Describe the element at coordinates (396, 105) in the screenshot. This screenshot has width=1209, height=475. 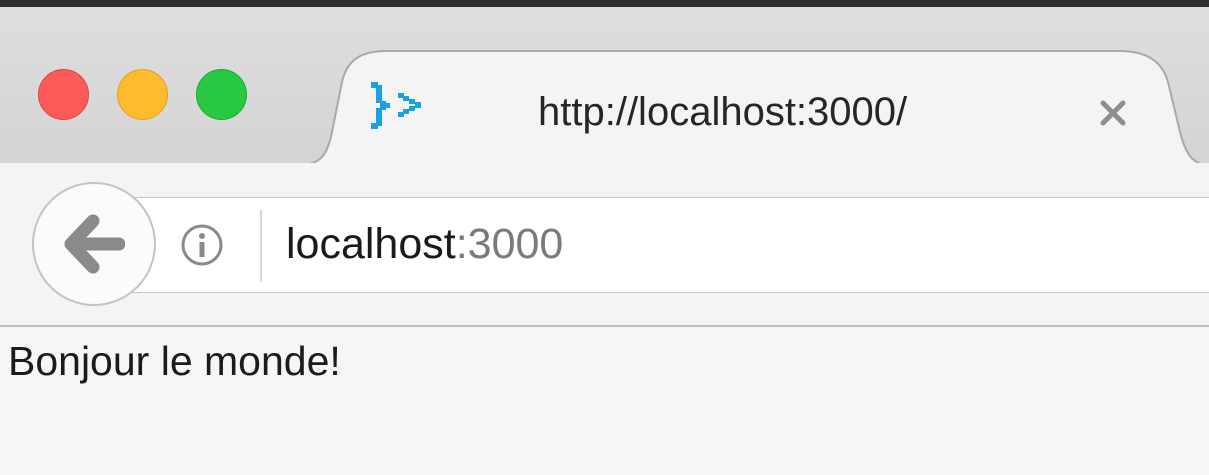
I see `node-prompt-icon` at that location.